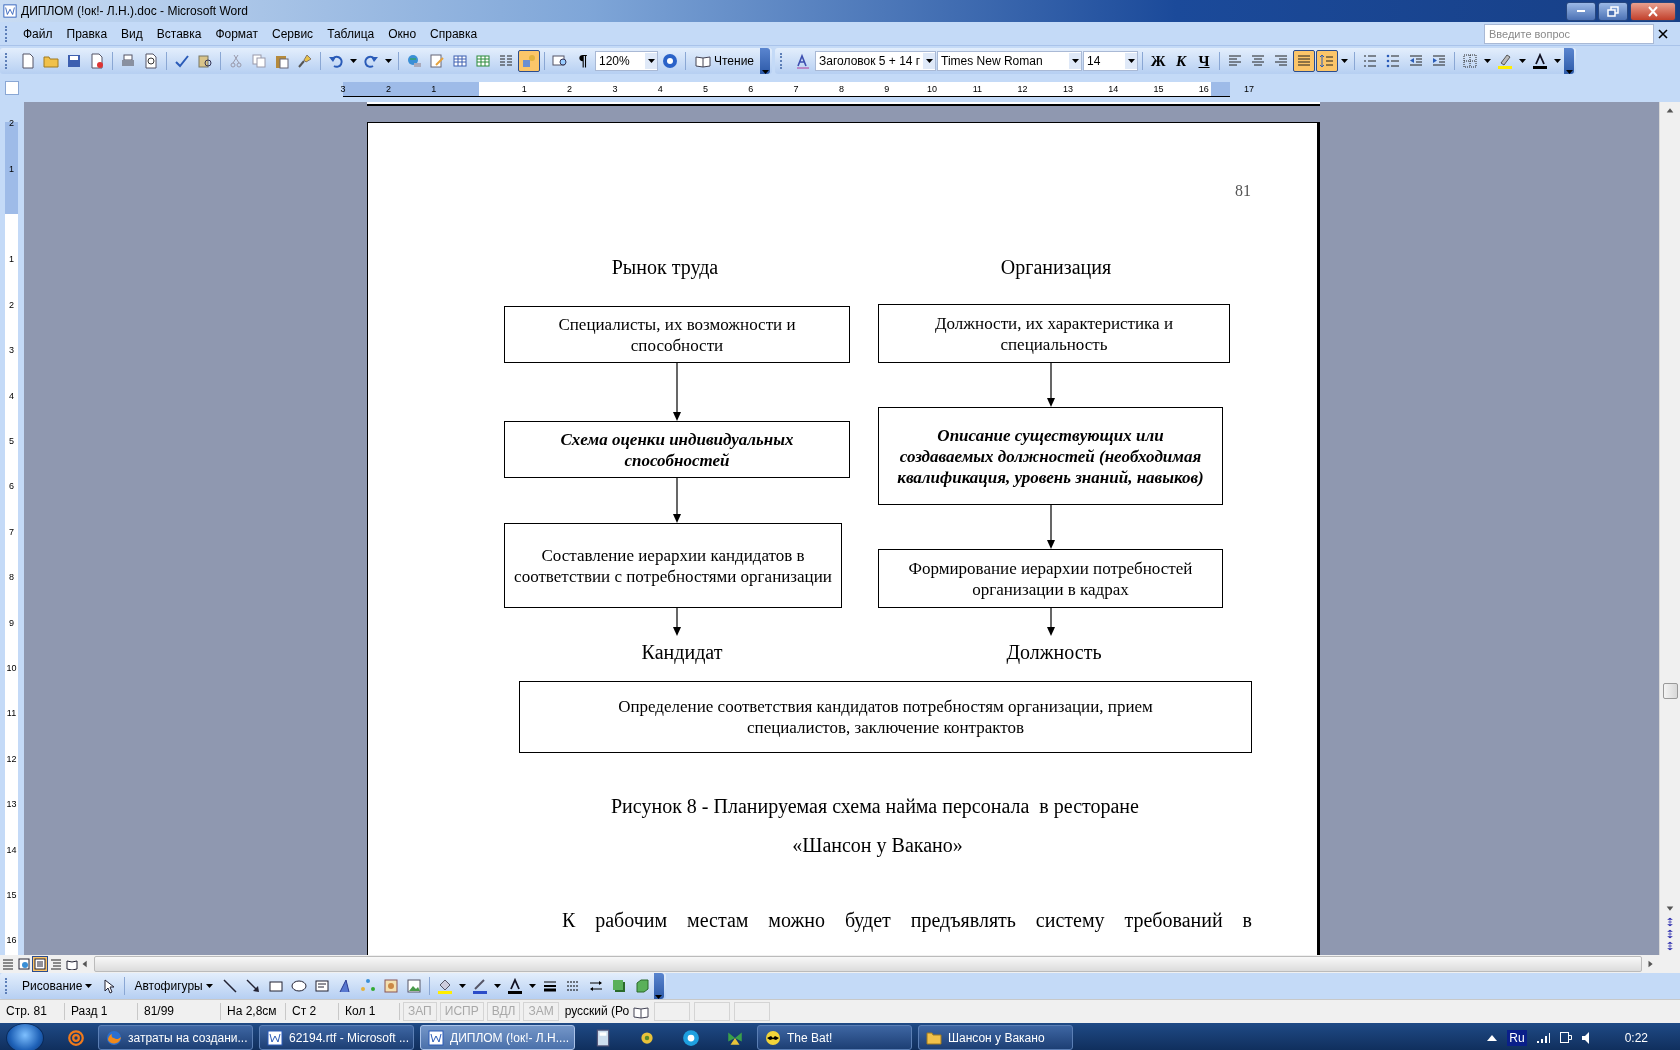  Describe the element at coordinates (1653, 11) in the screenshot. I see `close-button` at that location.